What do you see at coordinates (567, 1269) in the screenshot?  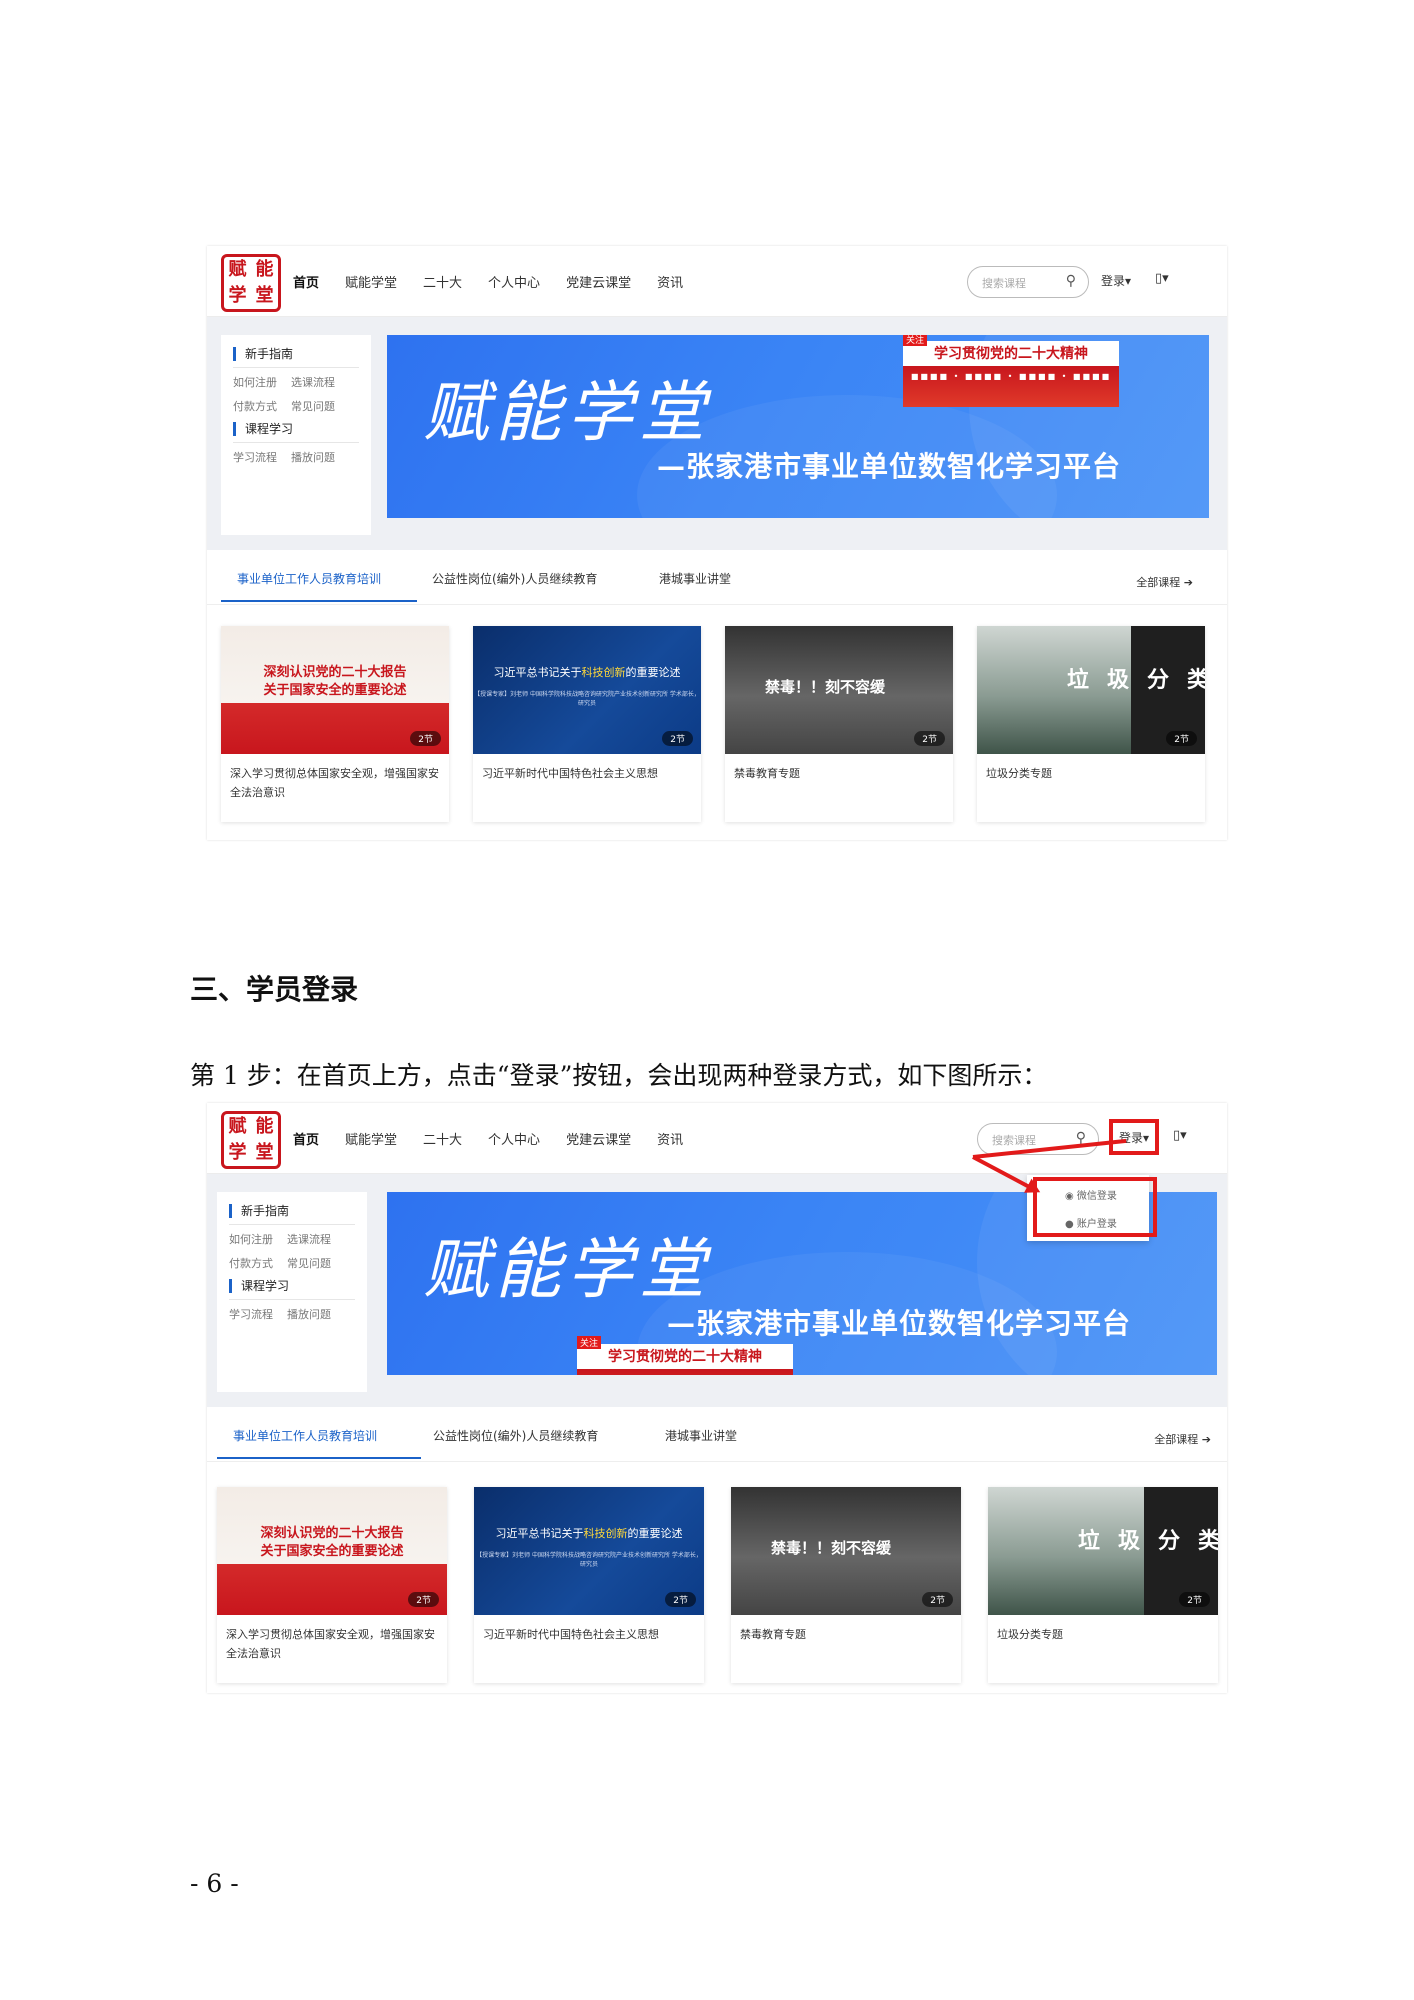 I see `banner-title: 赋能学堂` at bounding box center [567, 1269].